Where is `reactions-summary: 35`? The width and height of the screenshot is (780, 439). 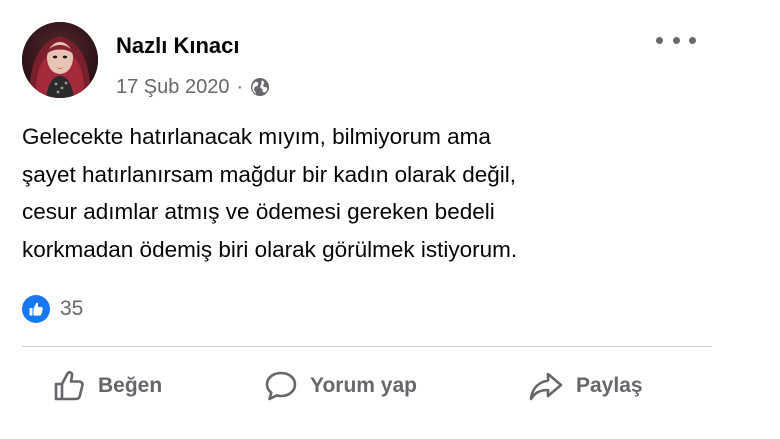 reactions-summary: 35 is located at coordinates (52, 309).